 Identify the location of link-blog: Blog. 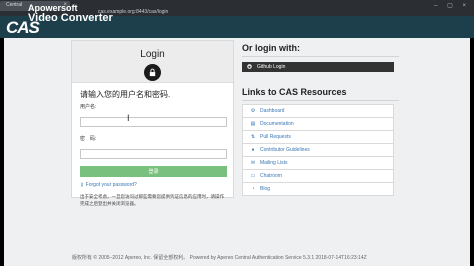
(265, 189).